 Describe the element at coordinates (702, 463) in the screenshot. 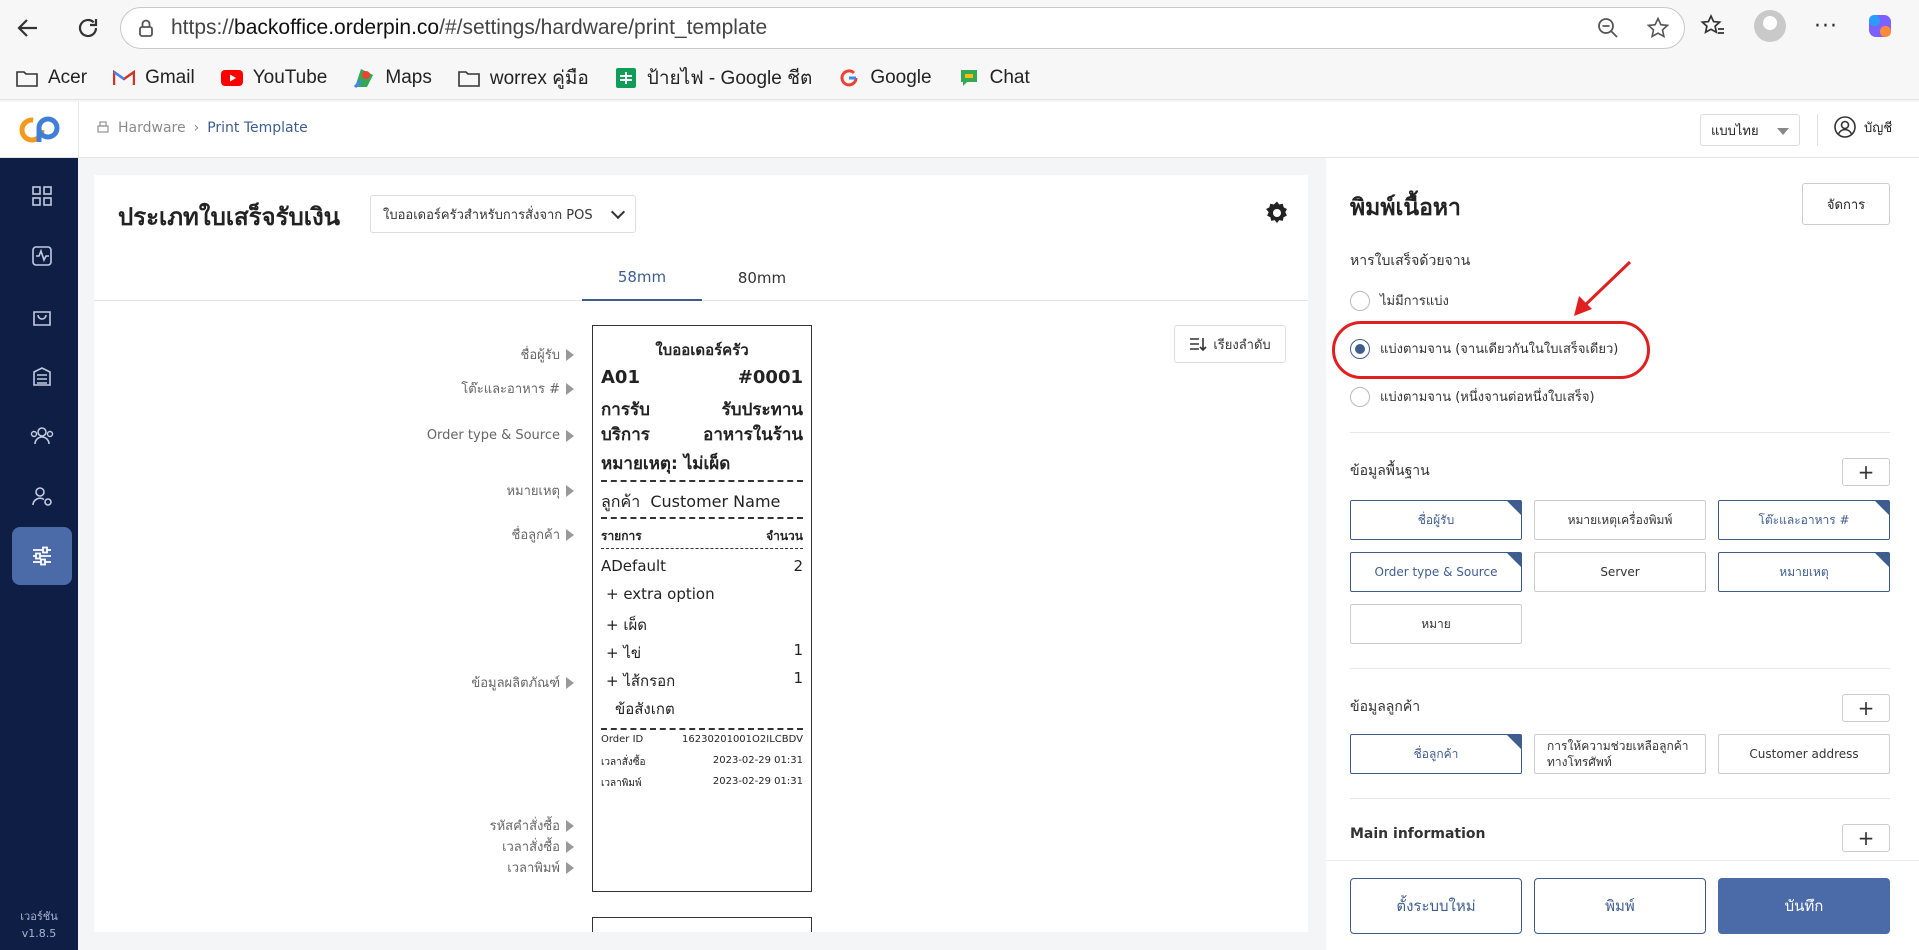

I see `receipt-note: หมายเหตุ: ไม่เผ็ด` at that location.